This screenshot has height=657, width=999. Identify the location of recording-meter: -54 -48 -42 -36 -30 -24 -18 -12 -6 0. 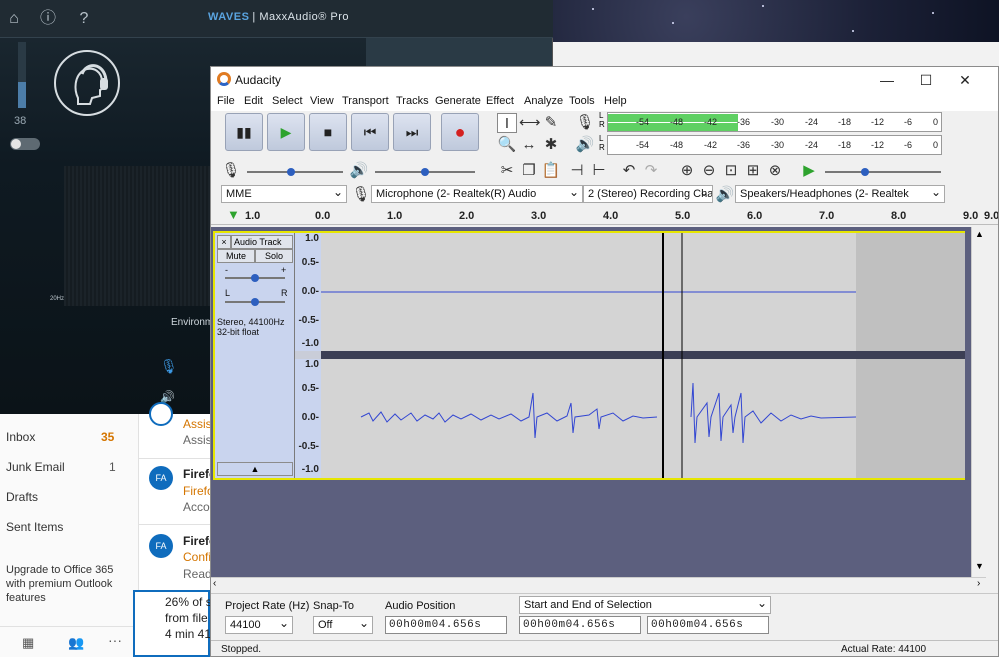
(774, 122).